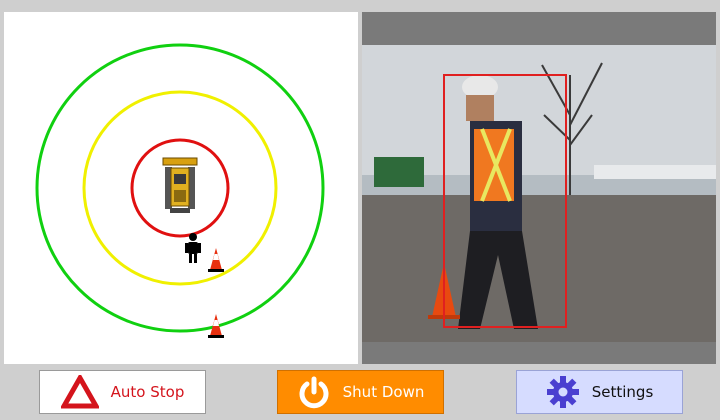 The image size is (720, 420). Describe the element at coordinates (622, 392) in the screenshot. I see `settings-label: Settings` at that location.